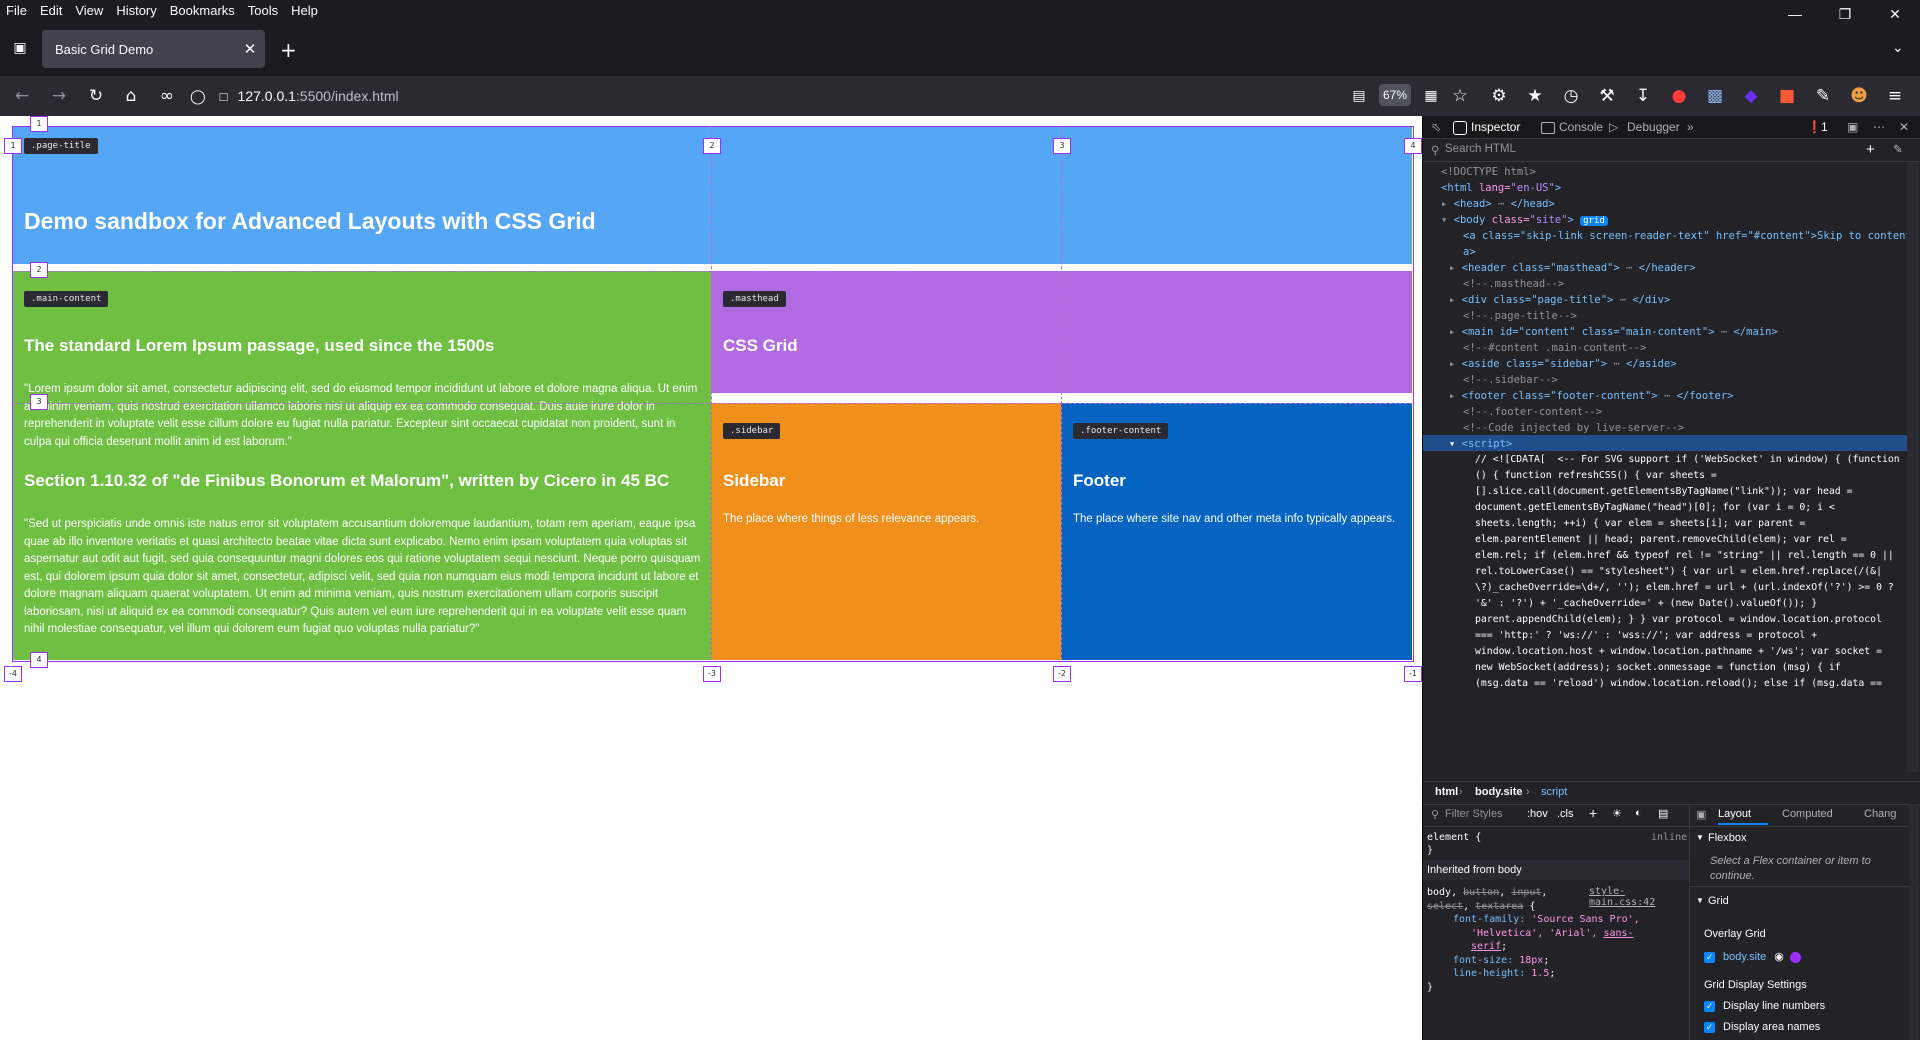 The image size is (1920, 1040). Describe the element at coordinates (1779, 957) in the screenshot. I see `highlight-element-icon: ◉` at that location.